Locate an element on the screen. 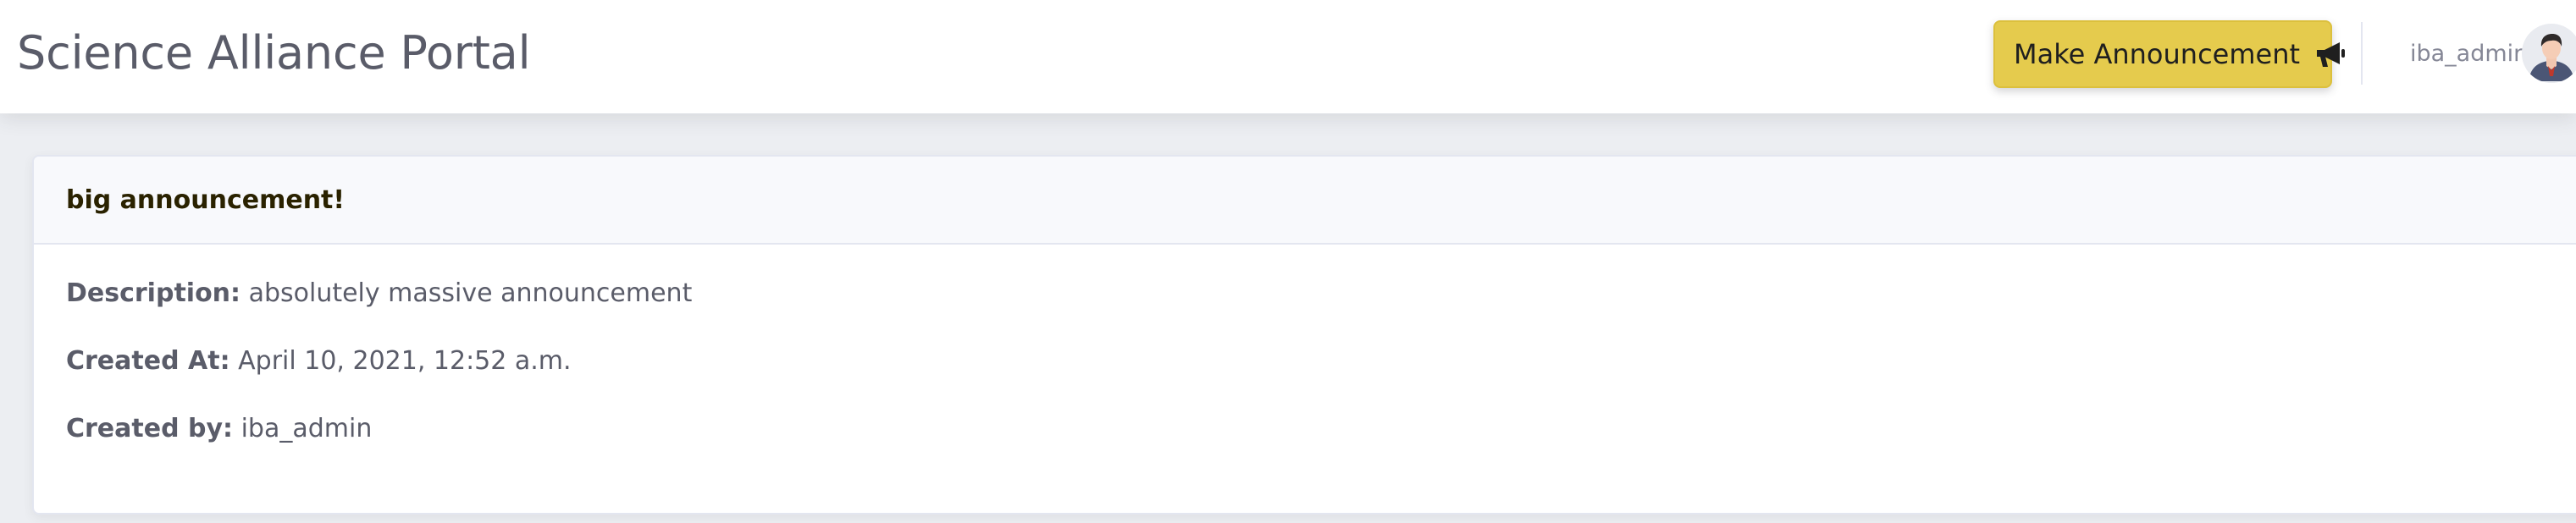 This screenshot has width=2576, height=523. created-at-value: April 10, 2021, 12:52 a.m. is located at coordinates (405, 361).